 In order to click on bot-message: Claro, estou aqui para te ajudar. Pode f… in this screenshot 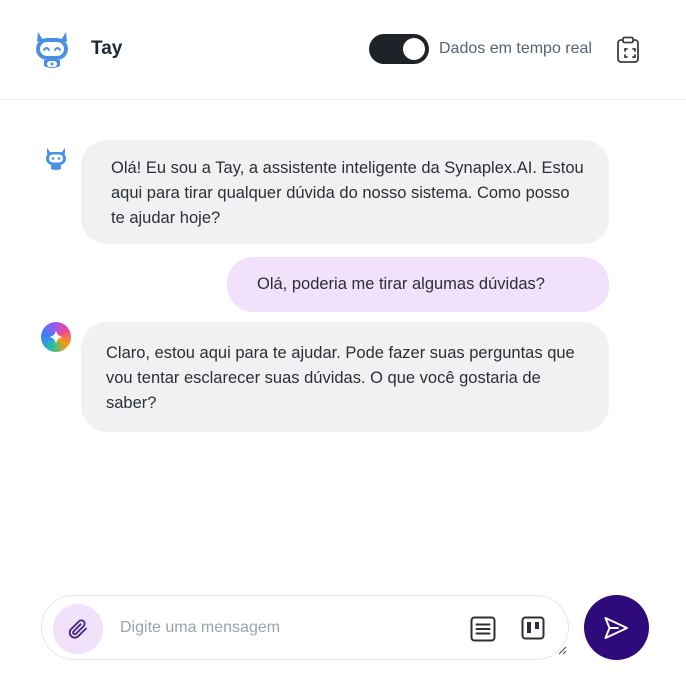, I will do `click(345, 377)`.